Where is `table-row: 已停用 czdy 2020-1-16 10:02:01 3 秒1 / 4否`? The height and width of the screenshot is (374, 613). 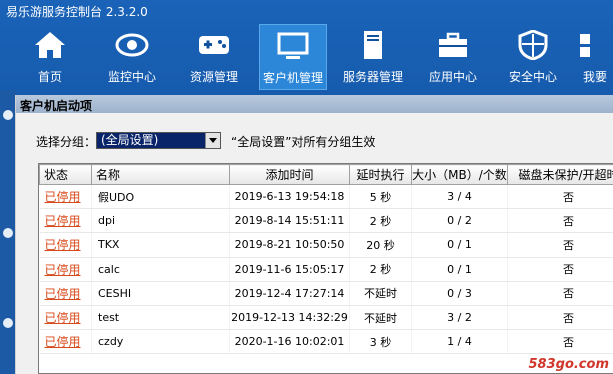
table-row: 已停用 czdy 2020-1-16 10:02:01 3 秒1 / 4否 is located at coordinates (326, 342).